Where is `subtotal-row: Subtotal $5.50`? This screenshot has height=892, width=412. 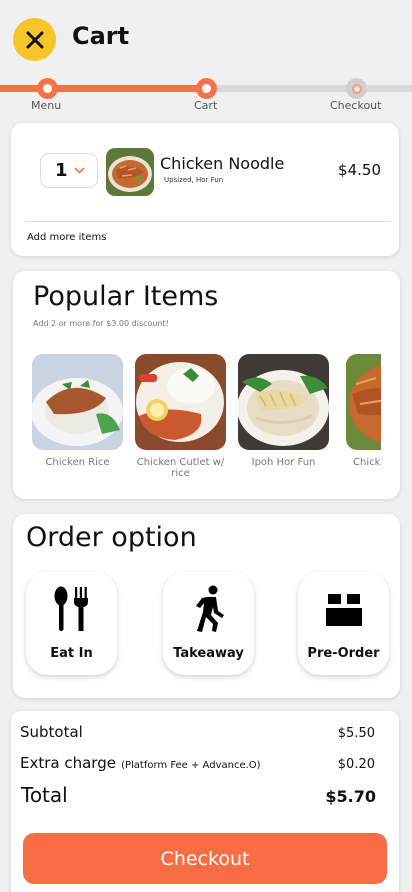
subtotal-row: Subtotal $5.50 is located at coordinates (197, 732).